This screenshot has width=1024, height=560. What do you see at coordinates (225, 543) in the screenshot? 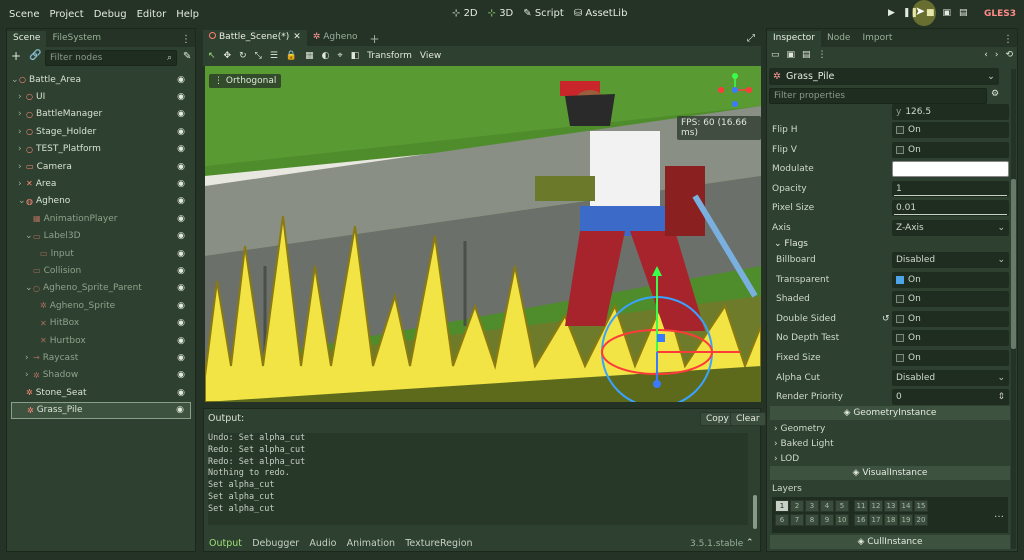
I see `tab-output: Output` at bounding box center [225, 543].